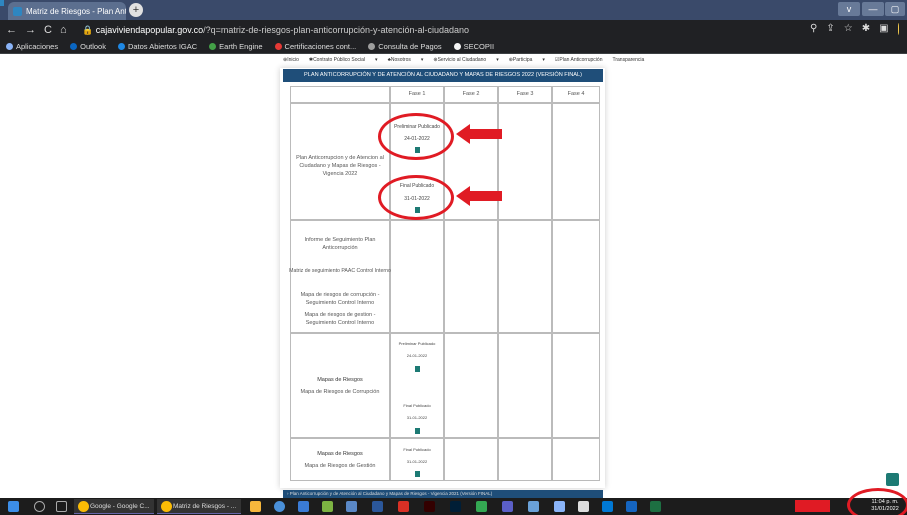 The height and width of the screenshot is (515, 907). Describe the element at coordinates (576, 385) in the screenshot. I see `row3-fase4-cell` at that location.